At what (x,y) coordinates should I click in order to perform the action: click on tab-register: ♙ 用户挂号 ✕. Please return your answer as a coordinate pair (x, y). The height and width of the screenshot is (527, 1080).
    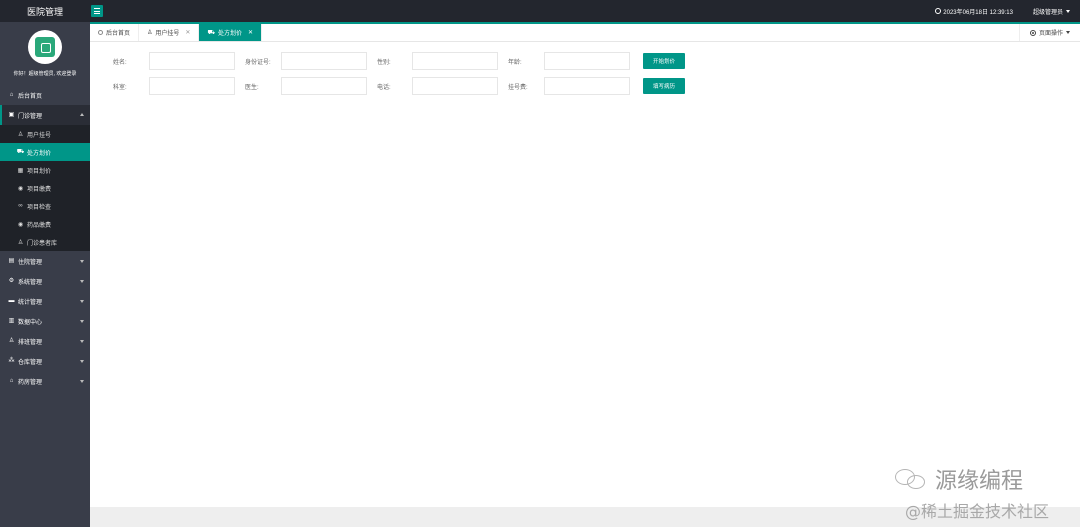
    Looking at the image, I should click on (169, 32).